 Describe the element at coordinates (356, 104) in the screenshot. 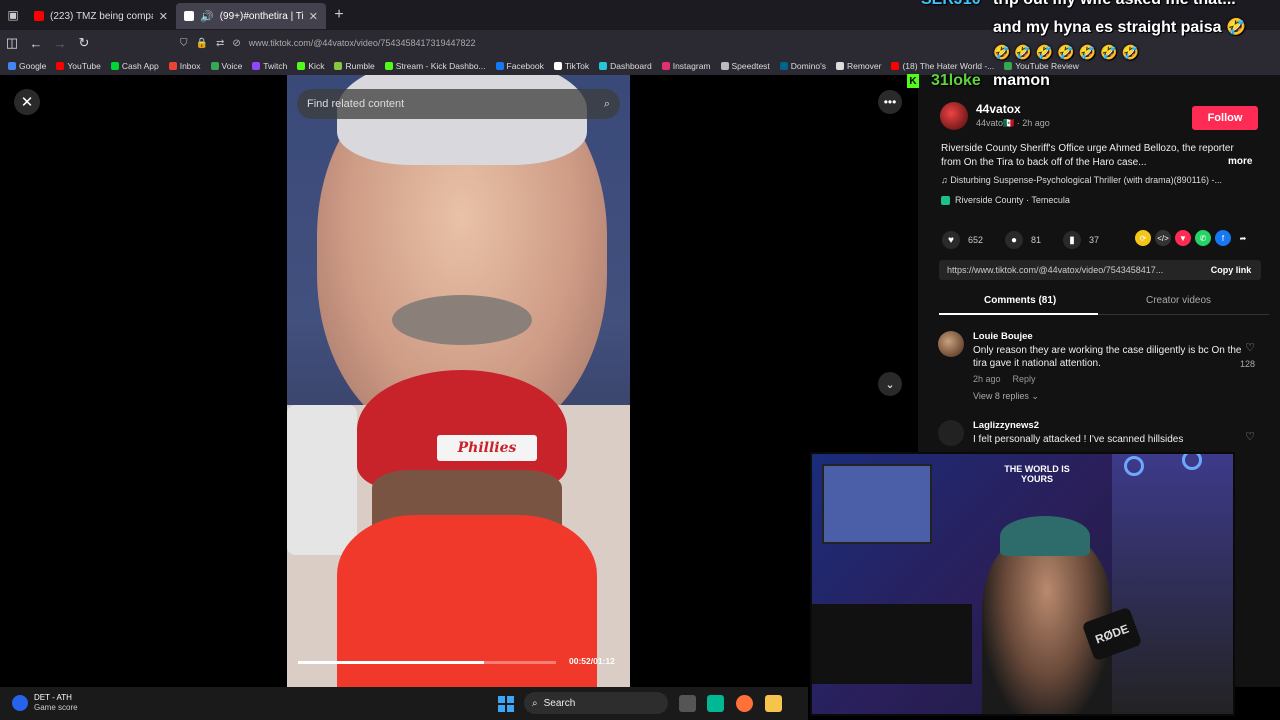

I see `related-search-placeholder: Find related content` at that location.